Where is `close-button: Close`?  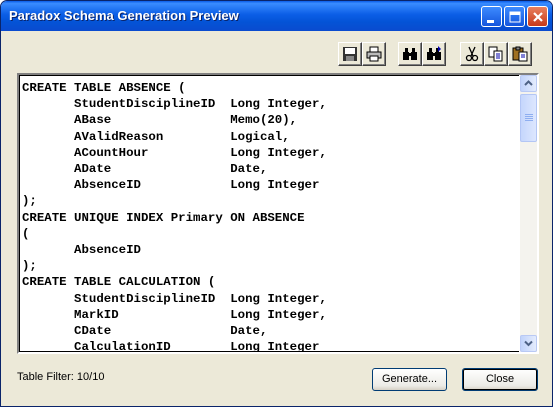
close-button: Close is located at coordinates (500, 379).